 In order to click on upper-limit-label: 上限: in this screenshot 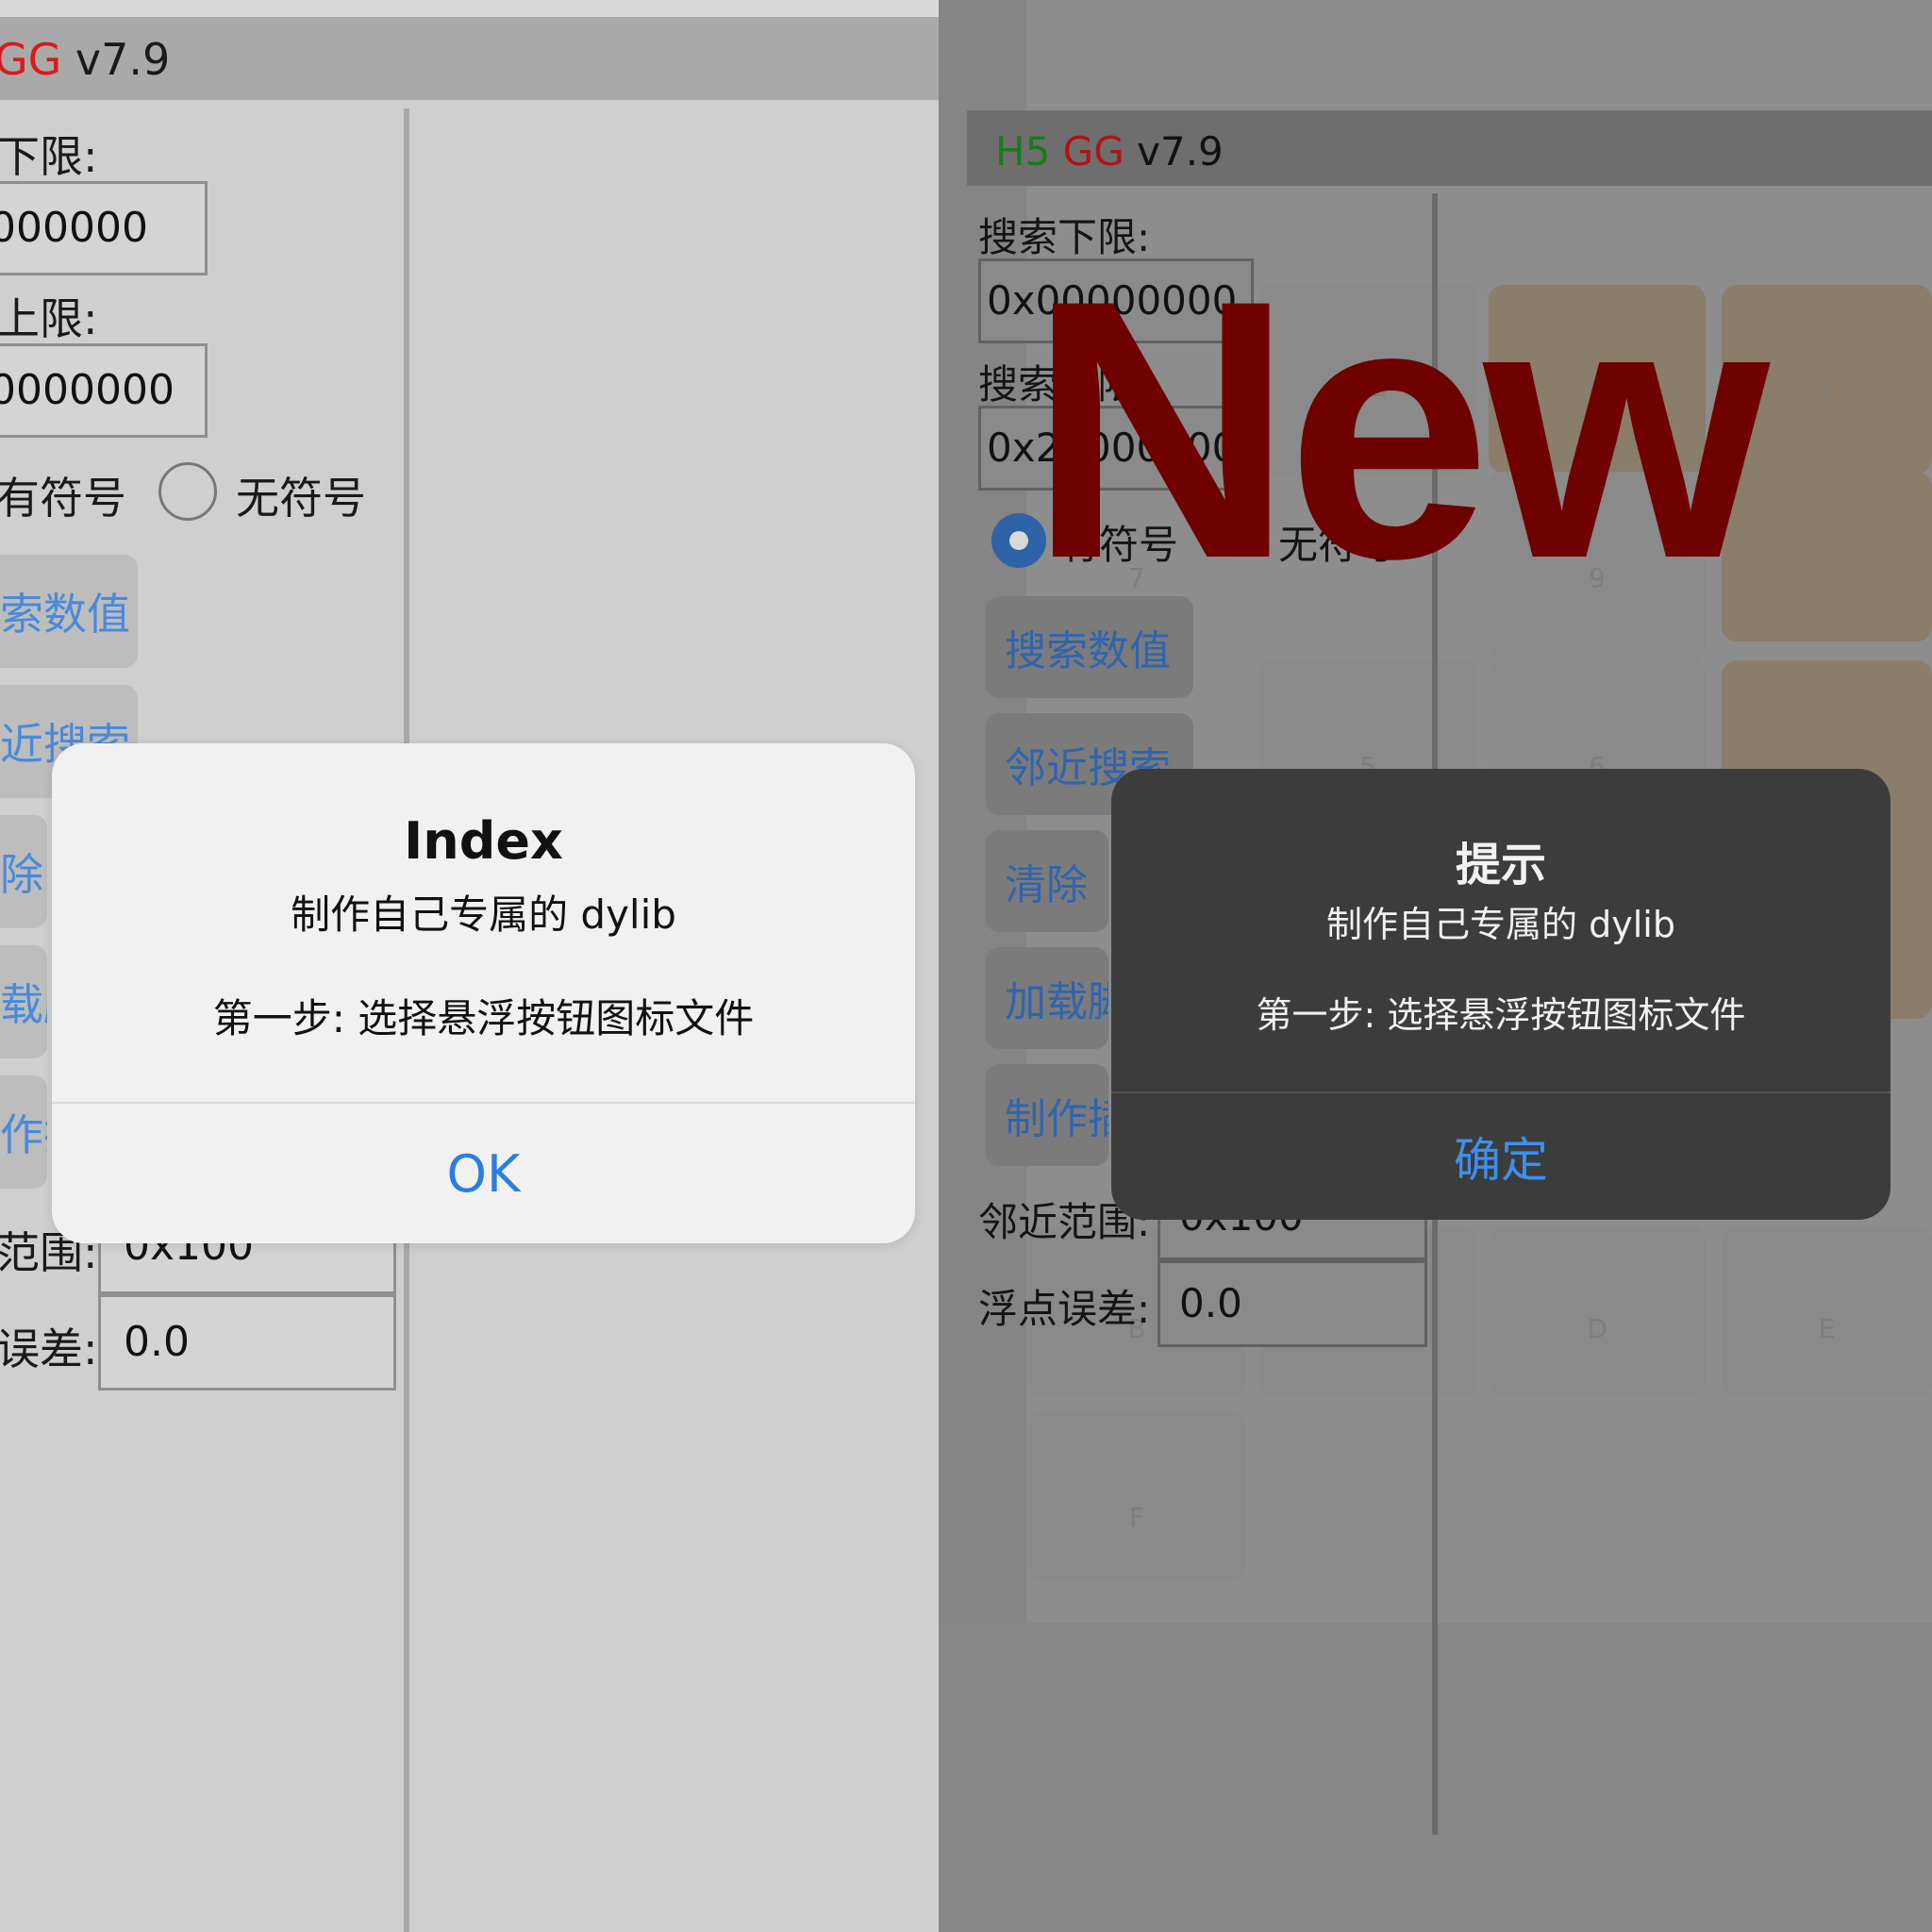, I will do `click(49, 318)`.